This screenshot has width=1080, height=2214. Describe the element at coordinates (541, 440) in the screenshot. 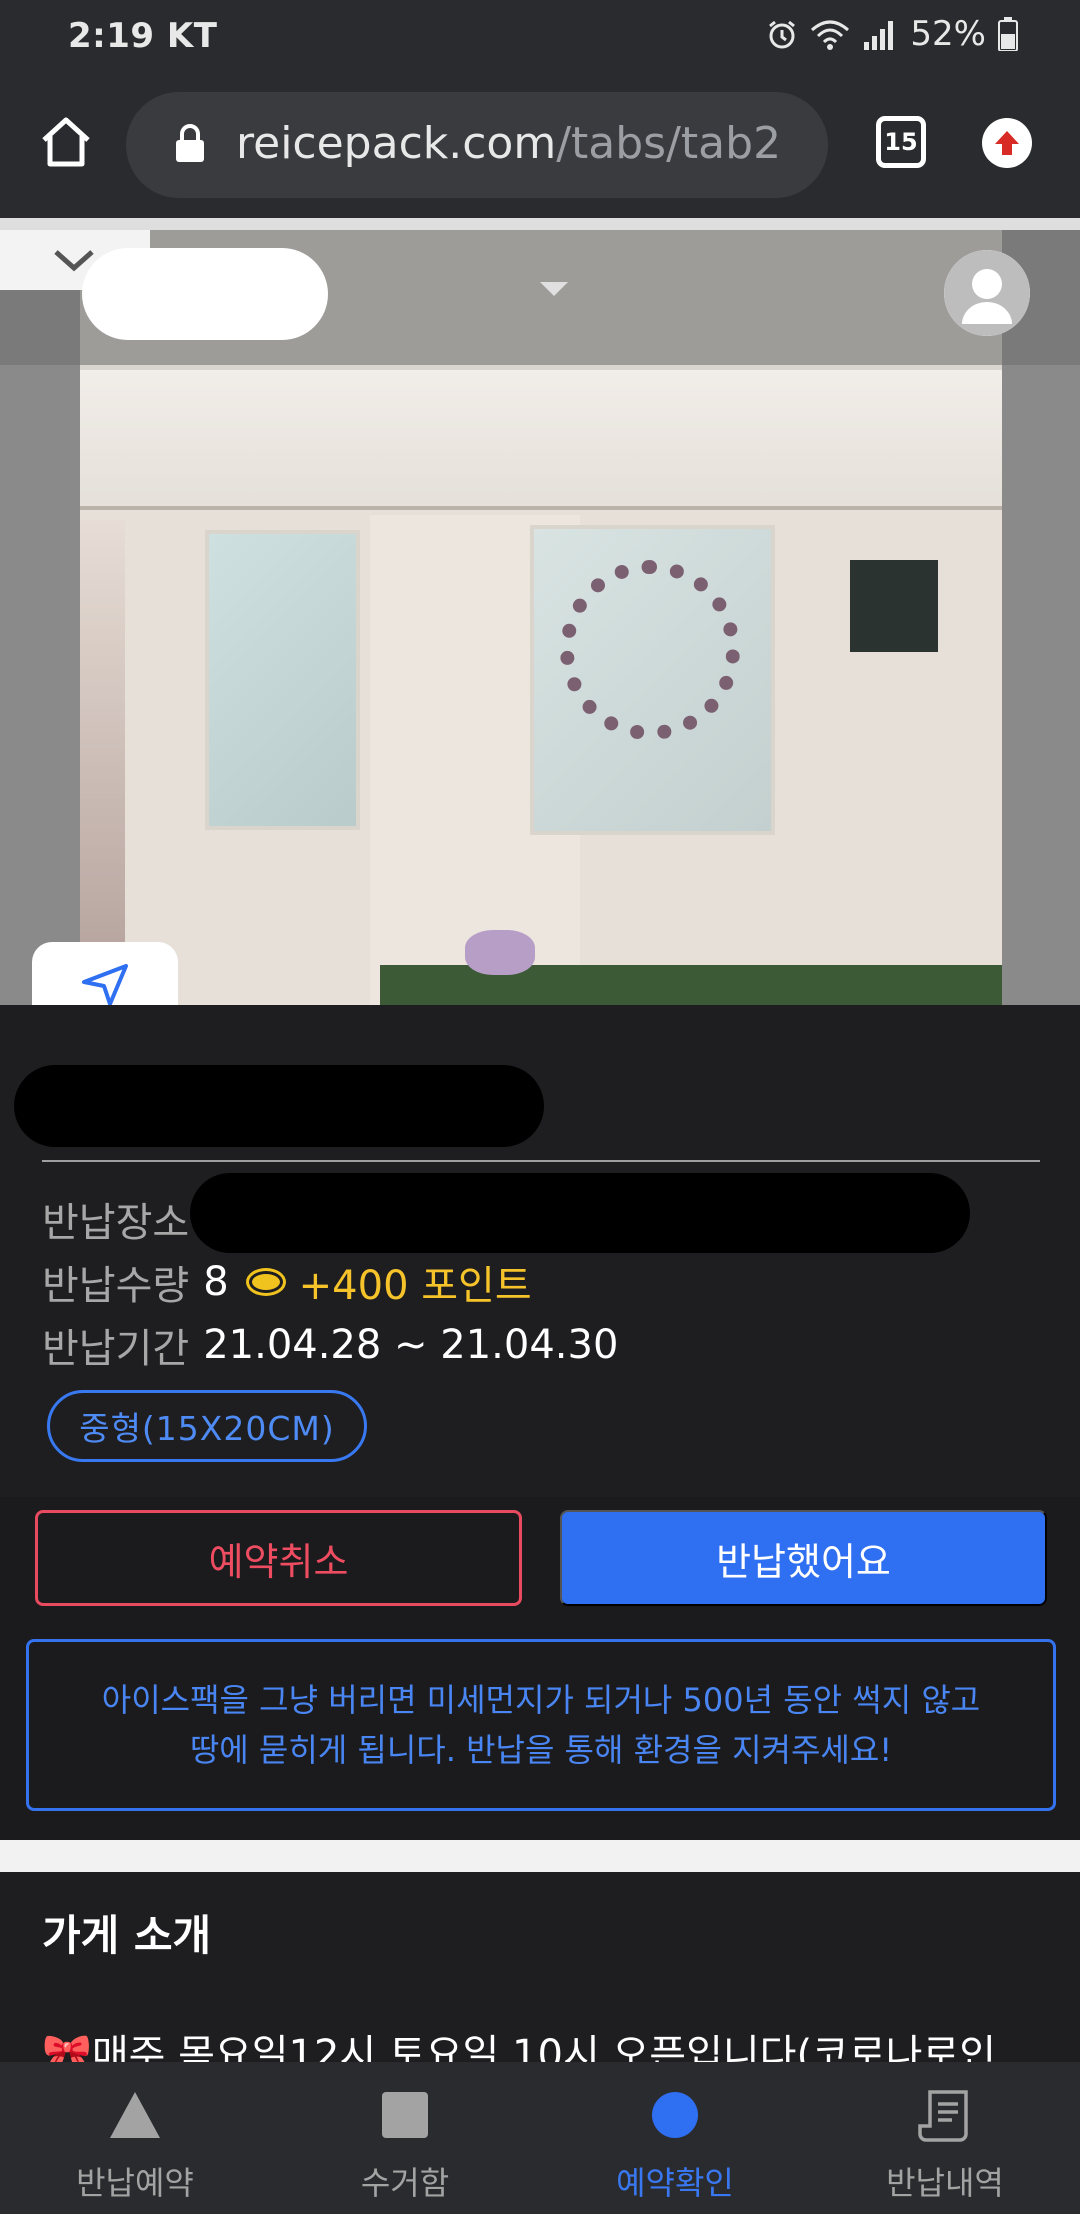

I see `store-awning` at that location.